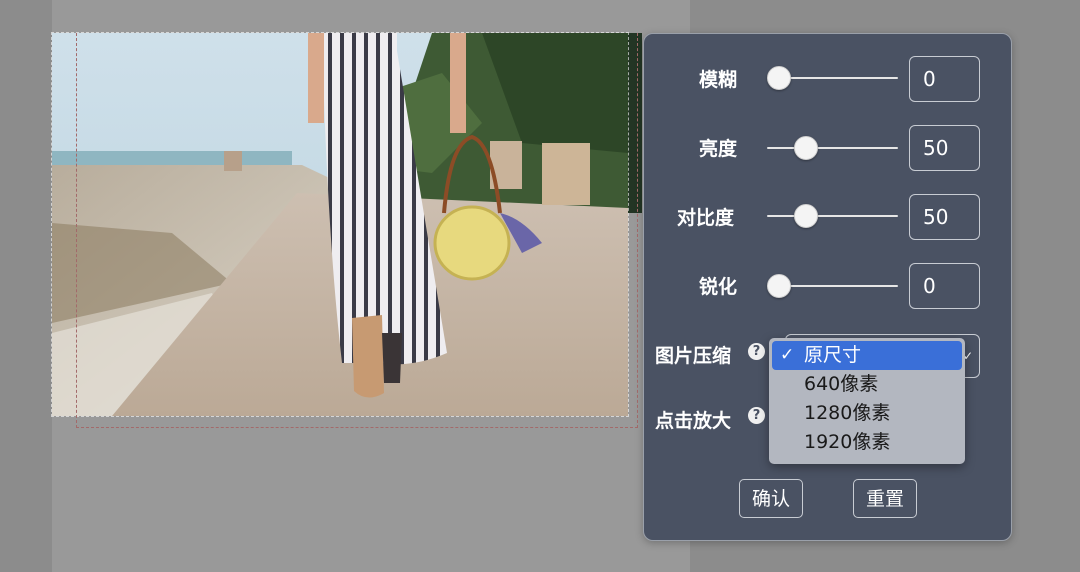 This screenshot has width=1080, height=572. What do you see at coordinates (756, 415) in the screenshot?
I see `zoom-help-icon: ?` at bounding box center [756, 415].